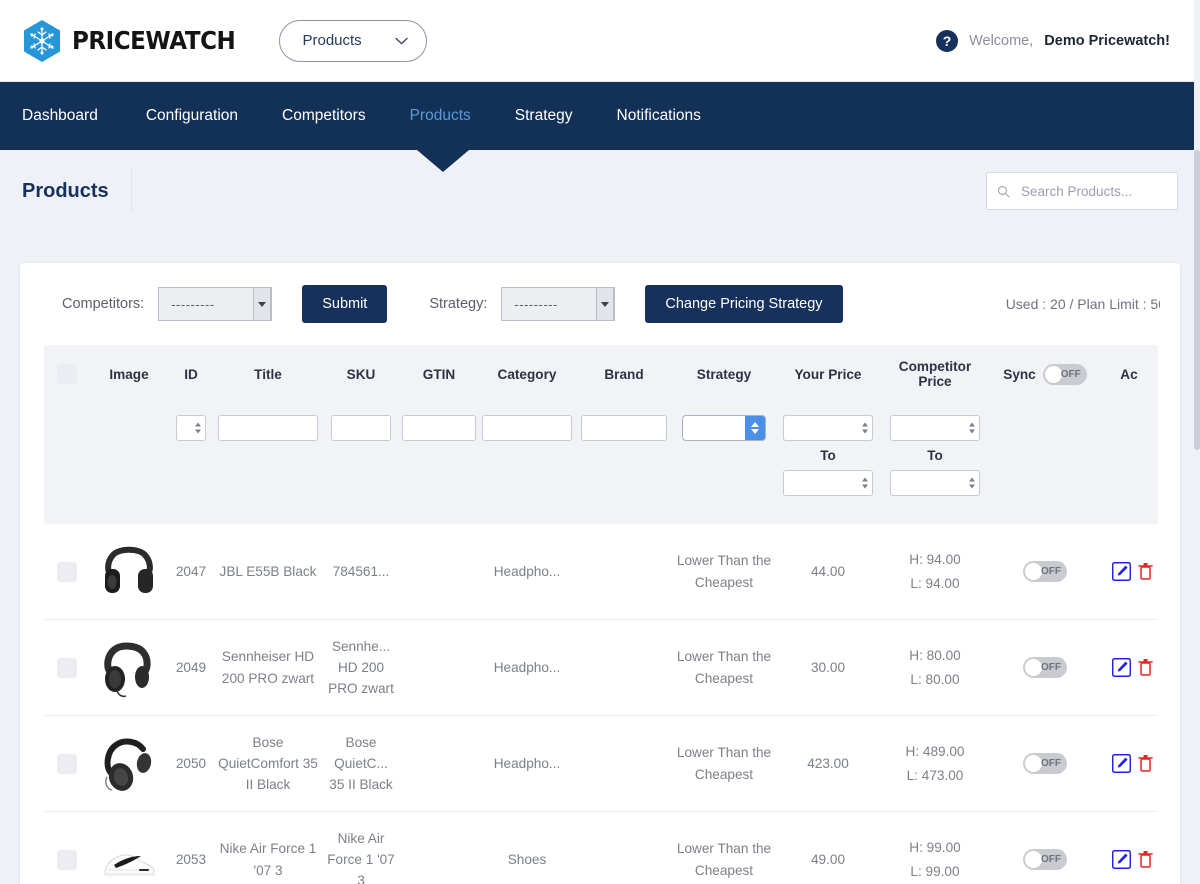 This screenshot has width=1200, height=884. I want to click on filter-input-competitor-price-from, so click(935, 428).